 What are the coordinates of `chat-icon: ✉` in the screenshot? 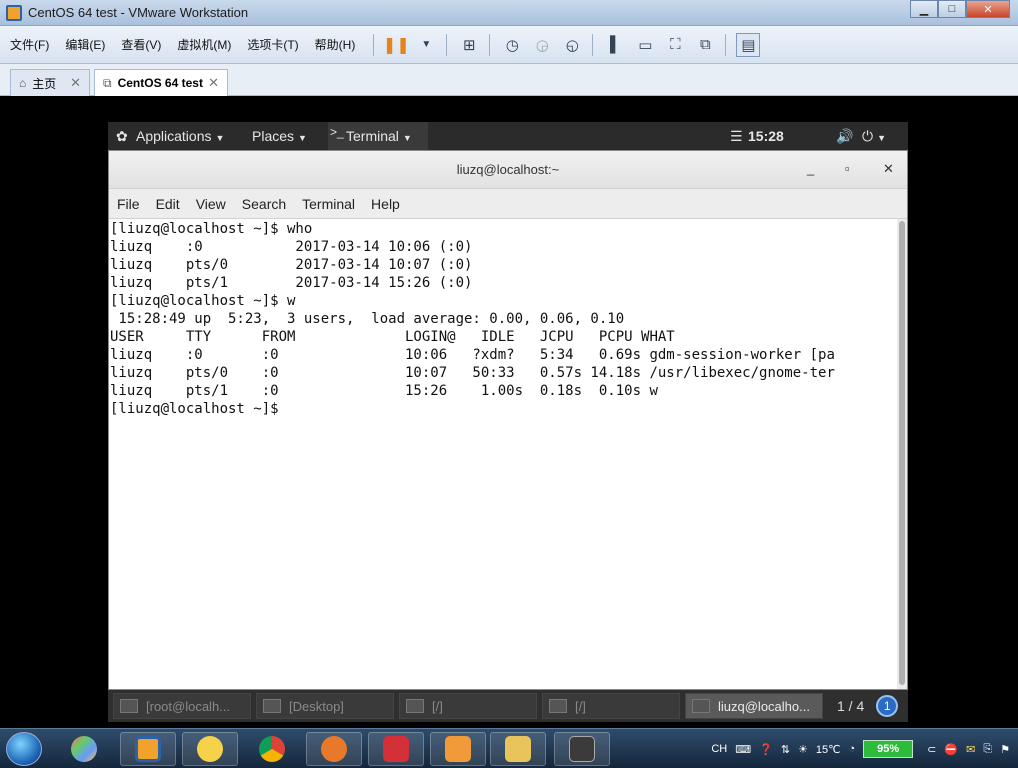 It's located at (970, 749).